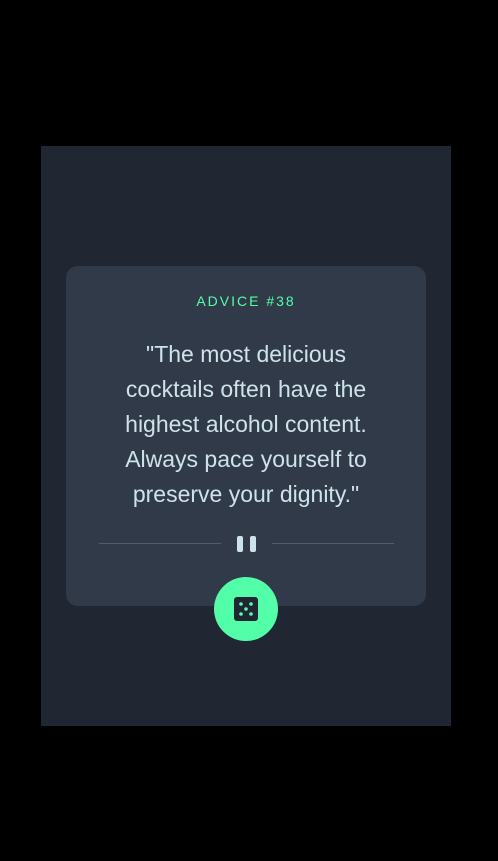 This screenshot has height=861, width=498. I want to click on divider, so click(246, 541).